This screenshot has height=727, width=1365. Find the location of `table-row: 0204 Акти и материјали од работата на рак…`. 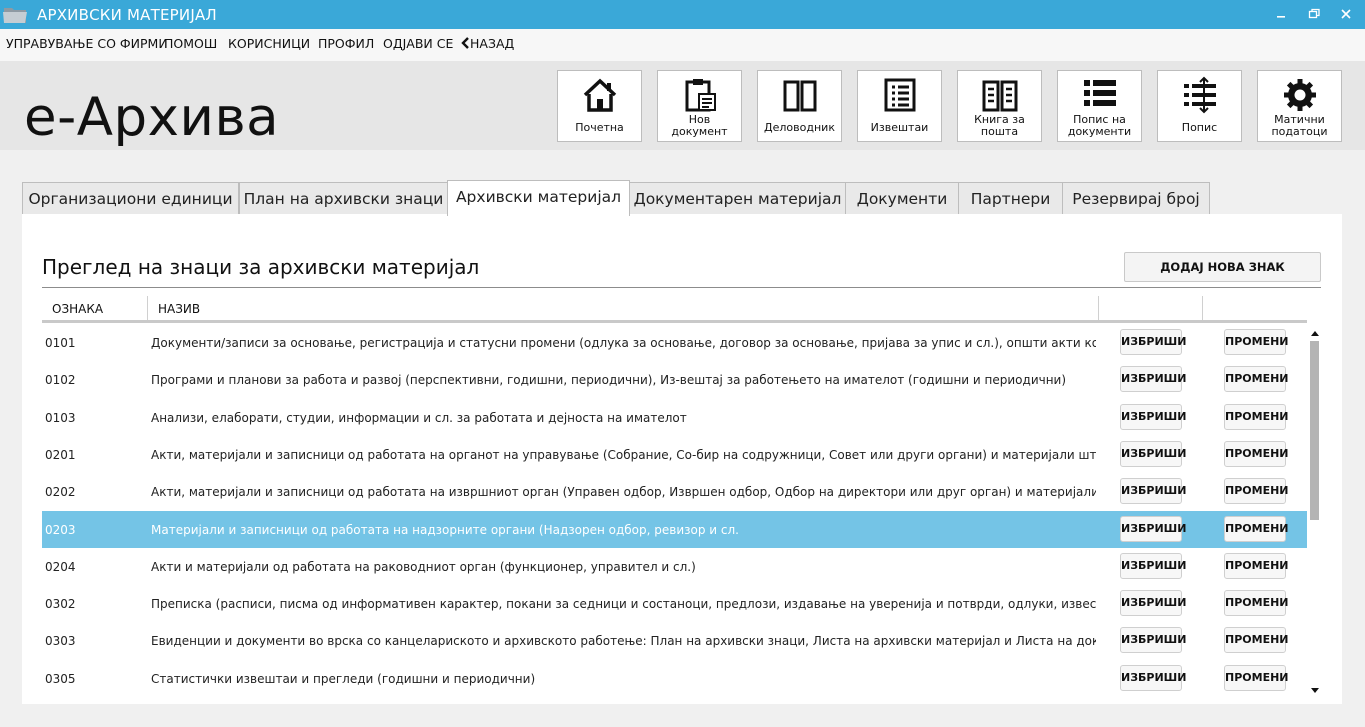

table-row: 0204 Акти и материјали од работата на рак… is located at coordinates (674, 566).